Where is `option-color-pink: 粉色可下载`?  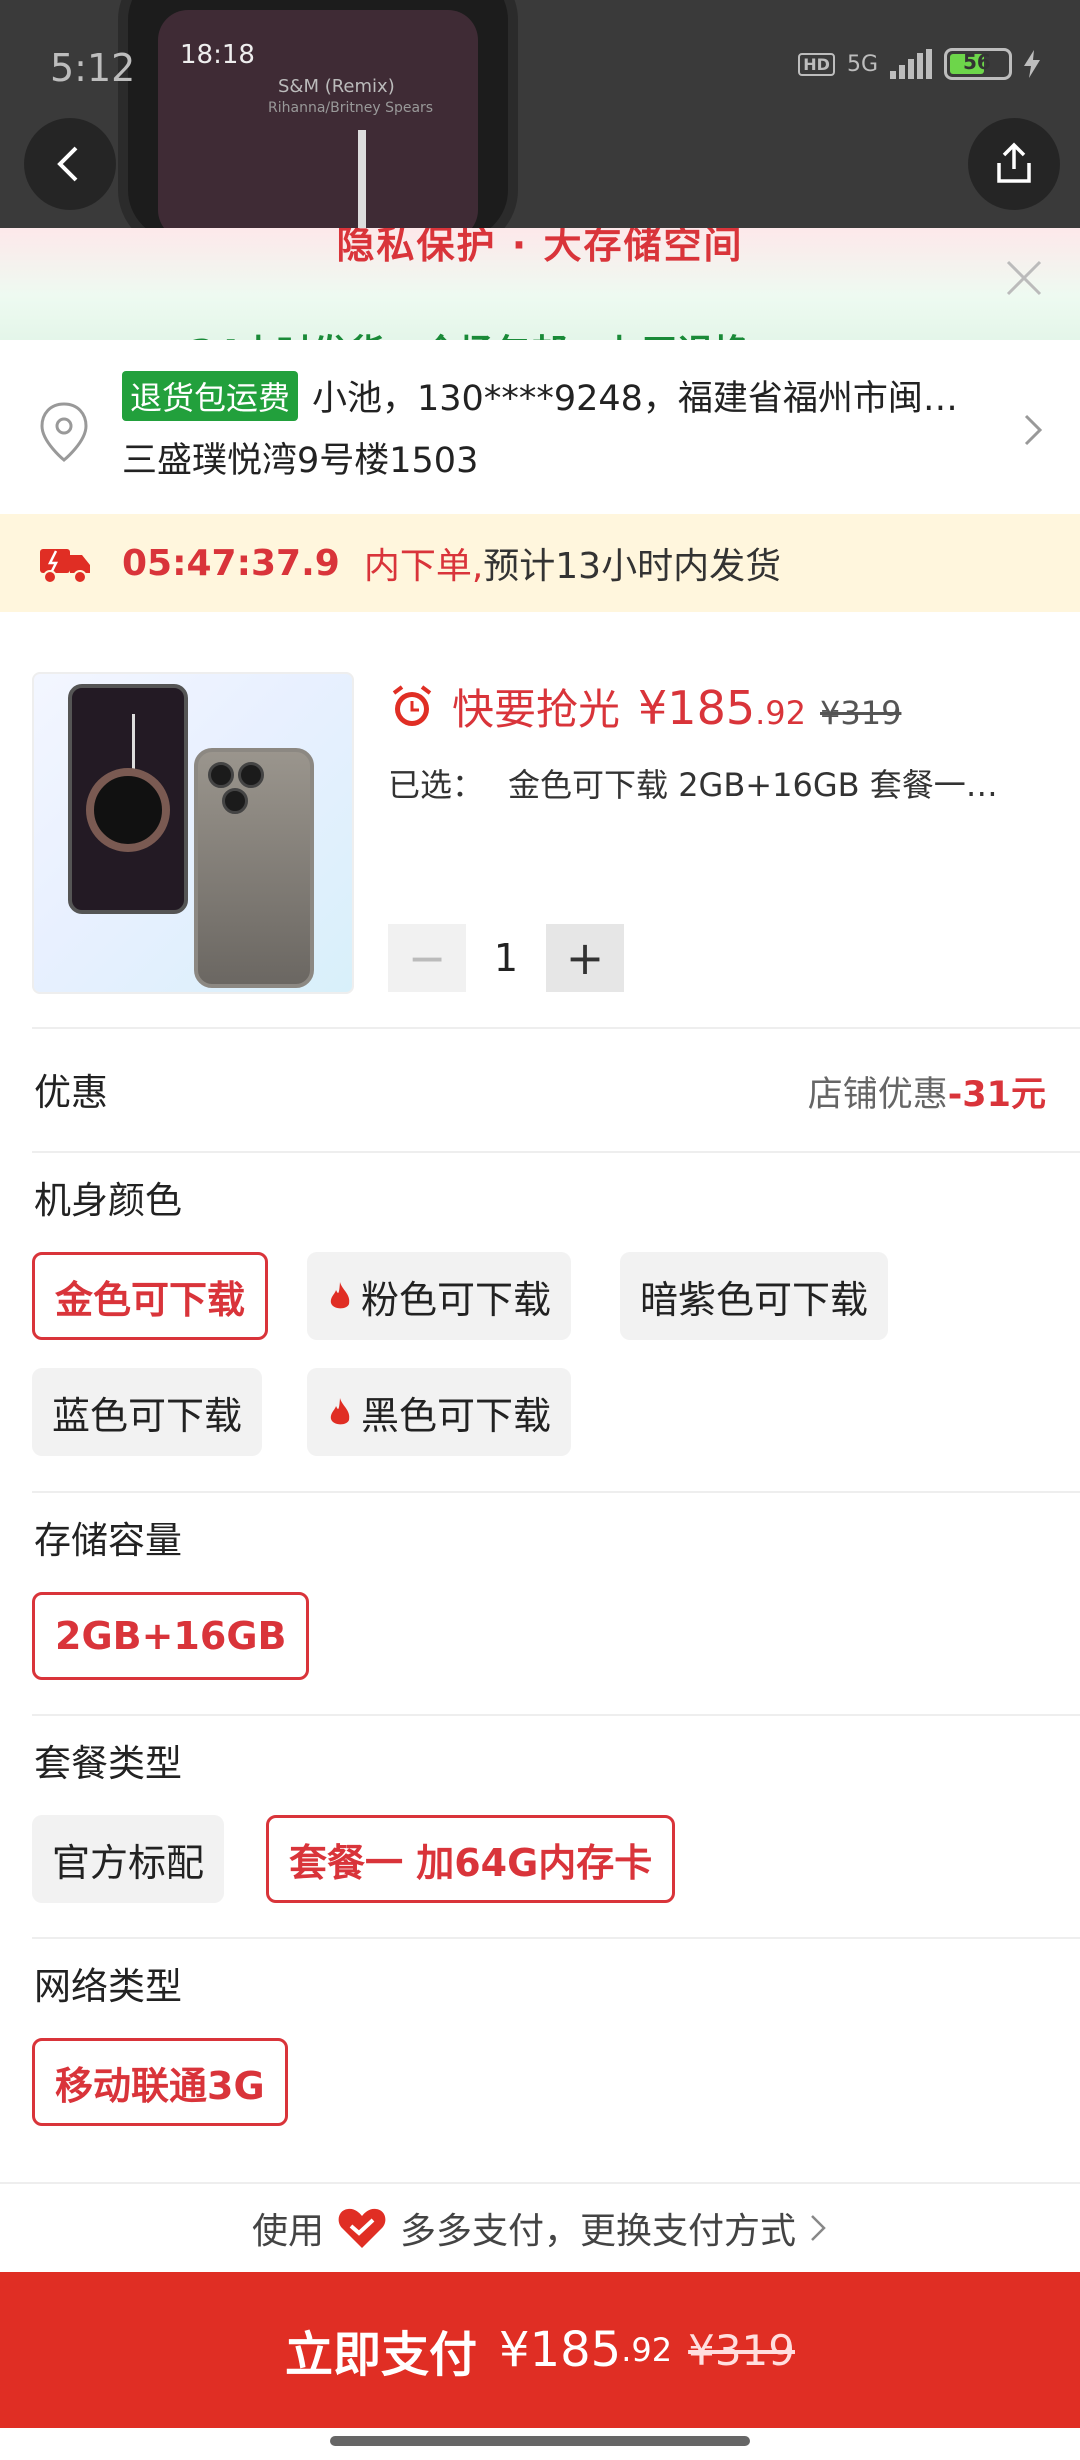 option-color-pink: 粉色可下载 is located at coordinates (439, 1296).